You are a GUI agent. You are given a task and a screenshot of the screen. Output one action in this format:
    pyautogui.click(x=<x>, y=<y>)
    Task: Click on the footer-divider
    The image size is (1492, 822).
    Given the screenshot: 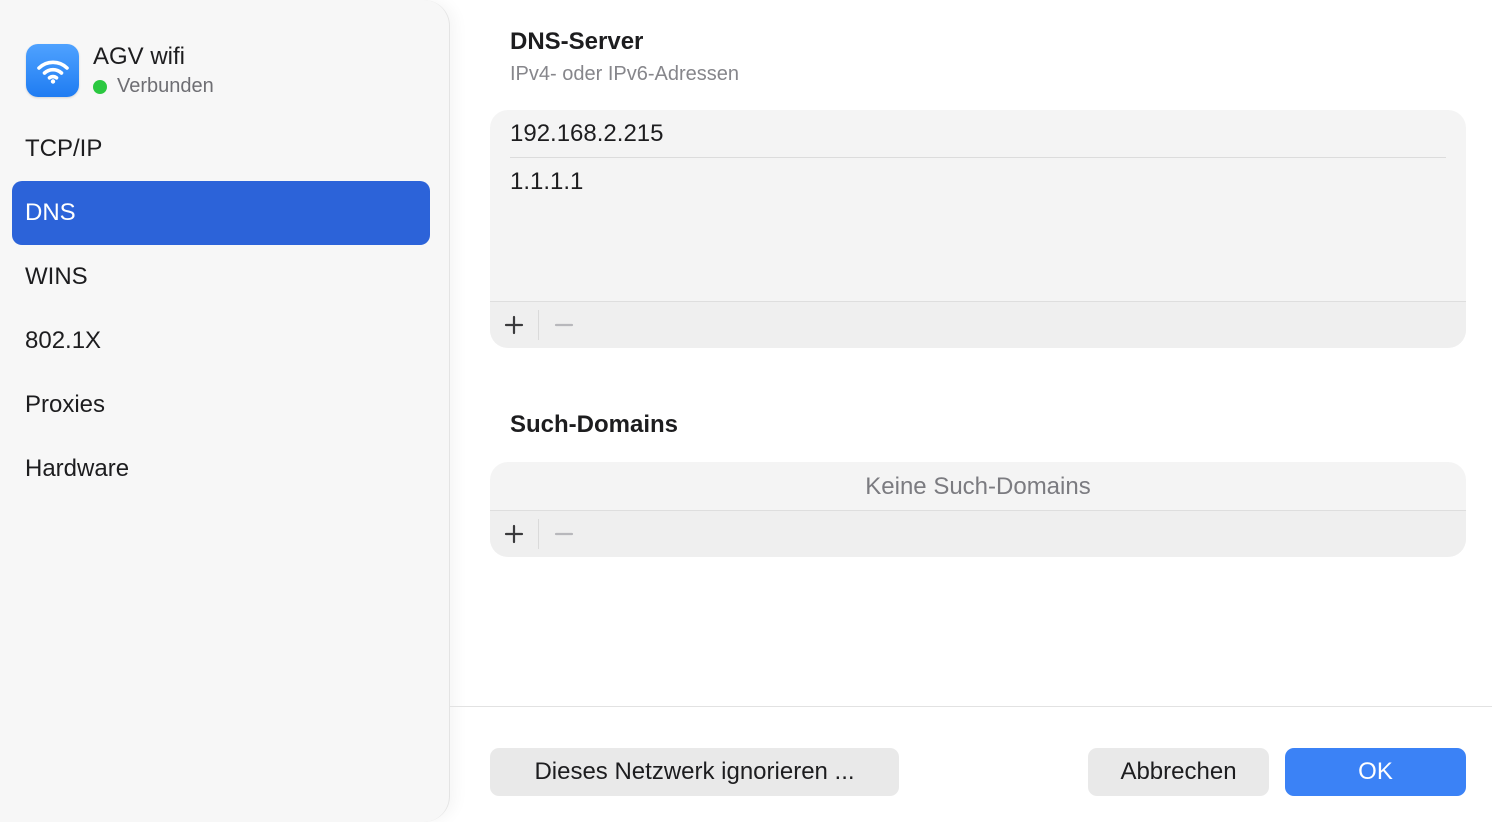 What is the action you would take?
    pyautogui.click(x=971, y=706)
    